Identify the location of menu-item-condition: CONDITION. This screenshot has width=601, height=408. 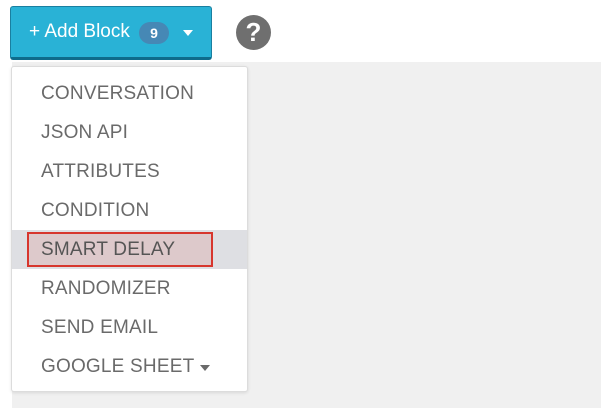
(129, 210).